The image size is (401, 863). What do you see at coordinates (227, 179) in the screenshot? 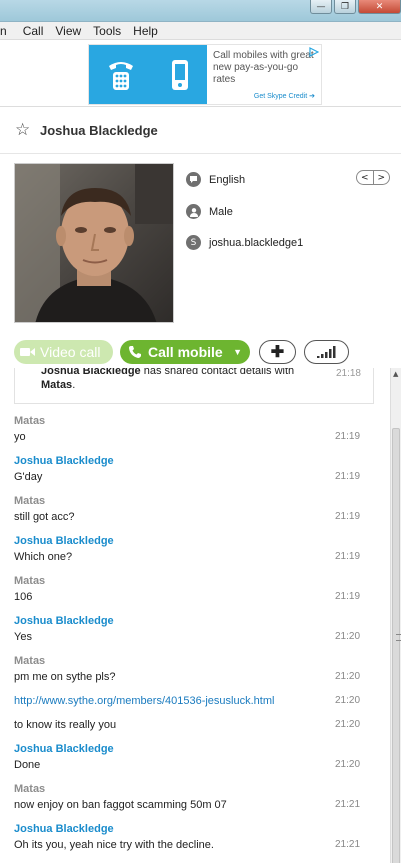
I see `language-text: English` at bounding box center [227, 179].